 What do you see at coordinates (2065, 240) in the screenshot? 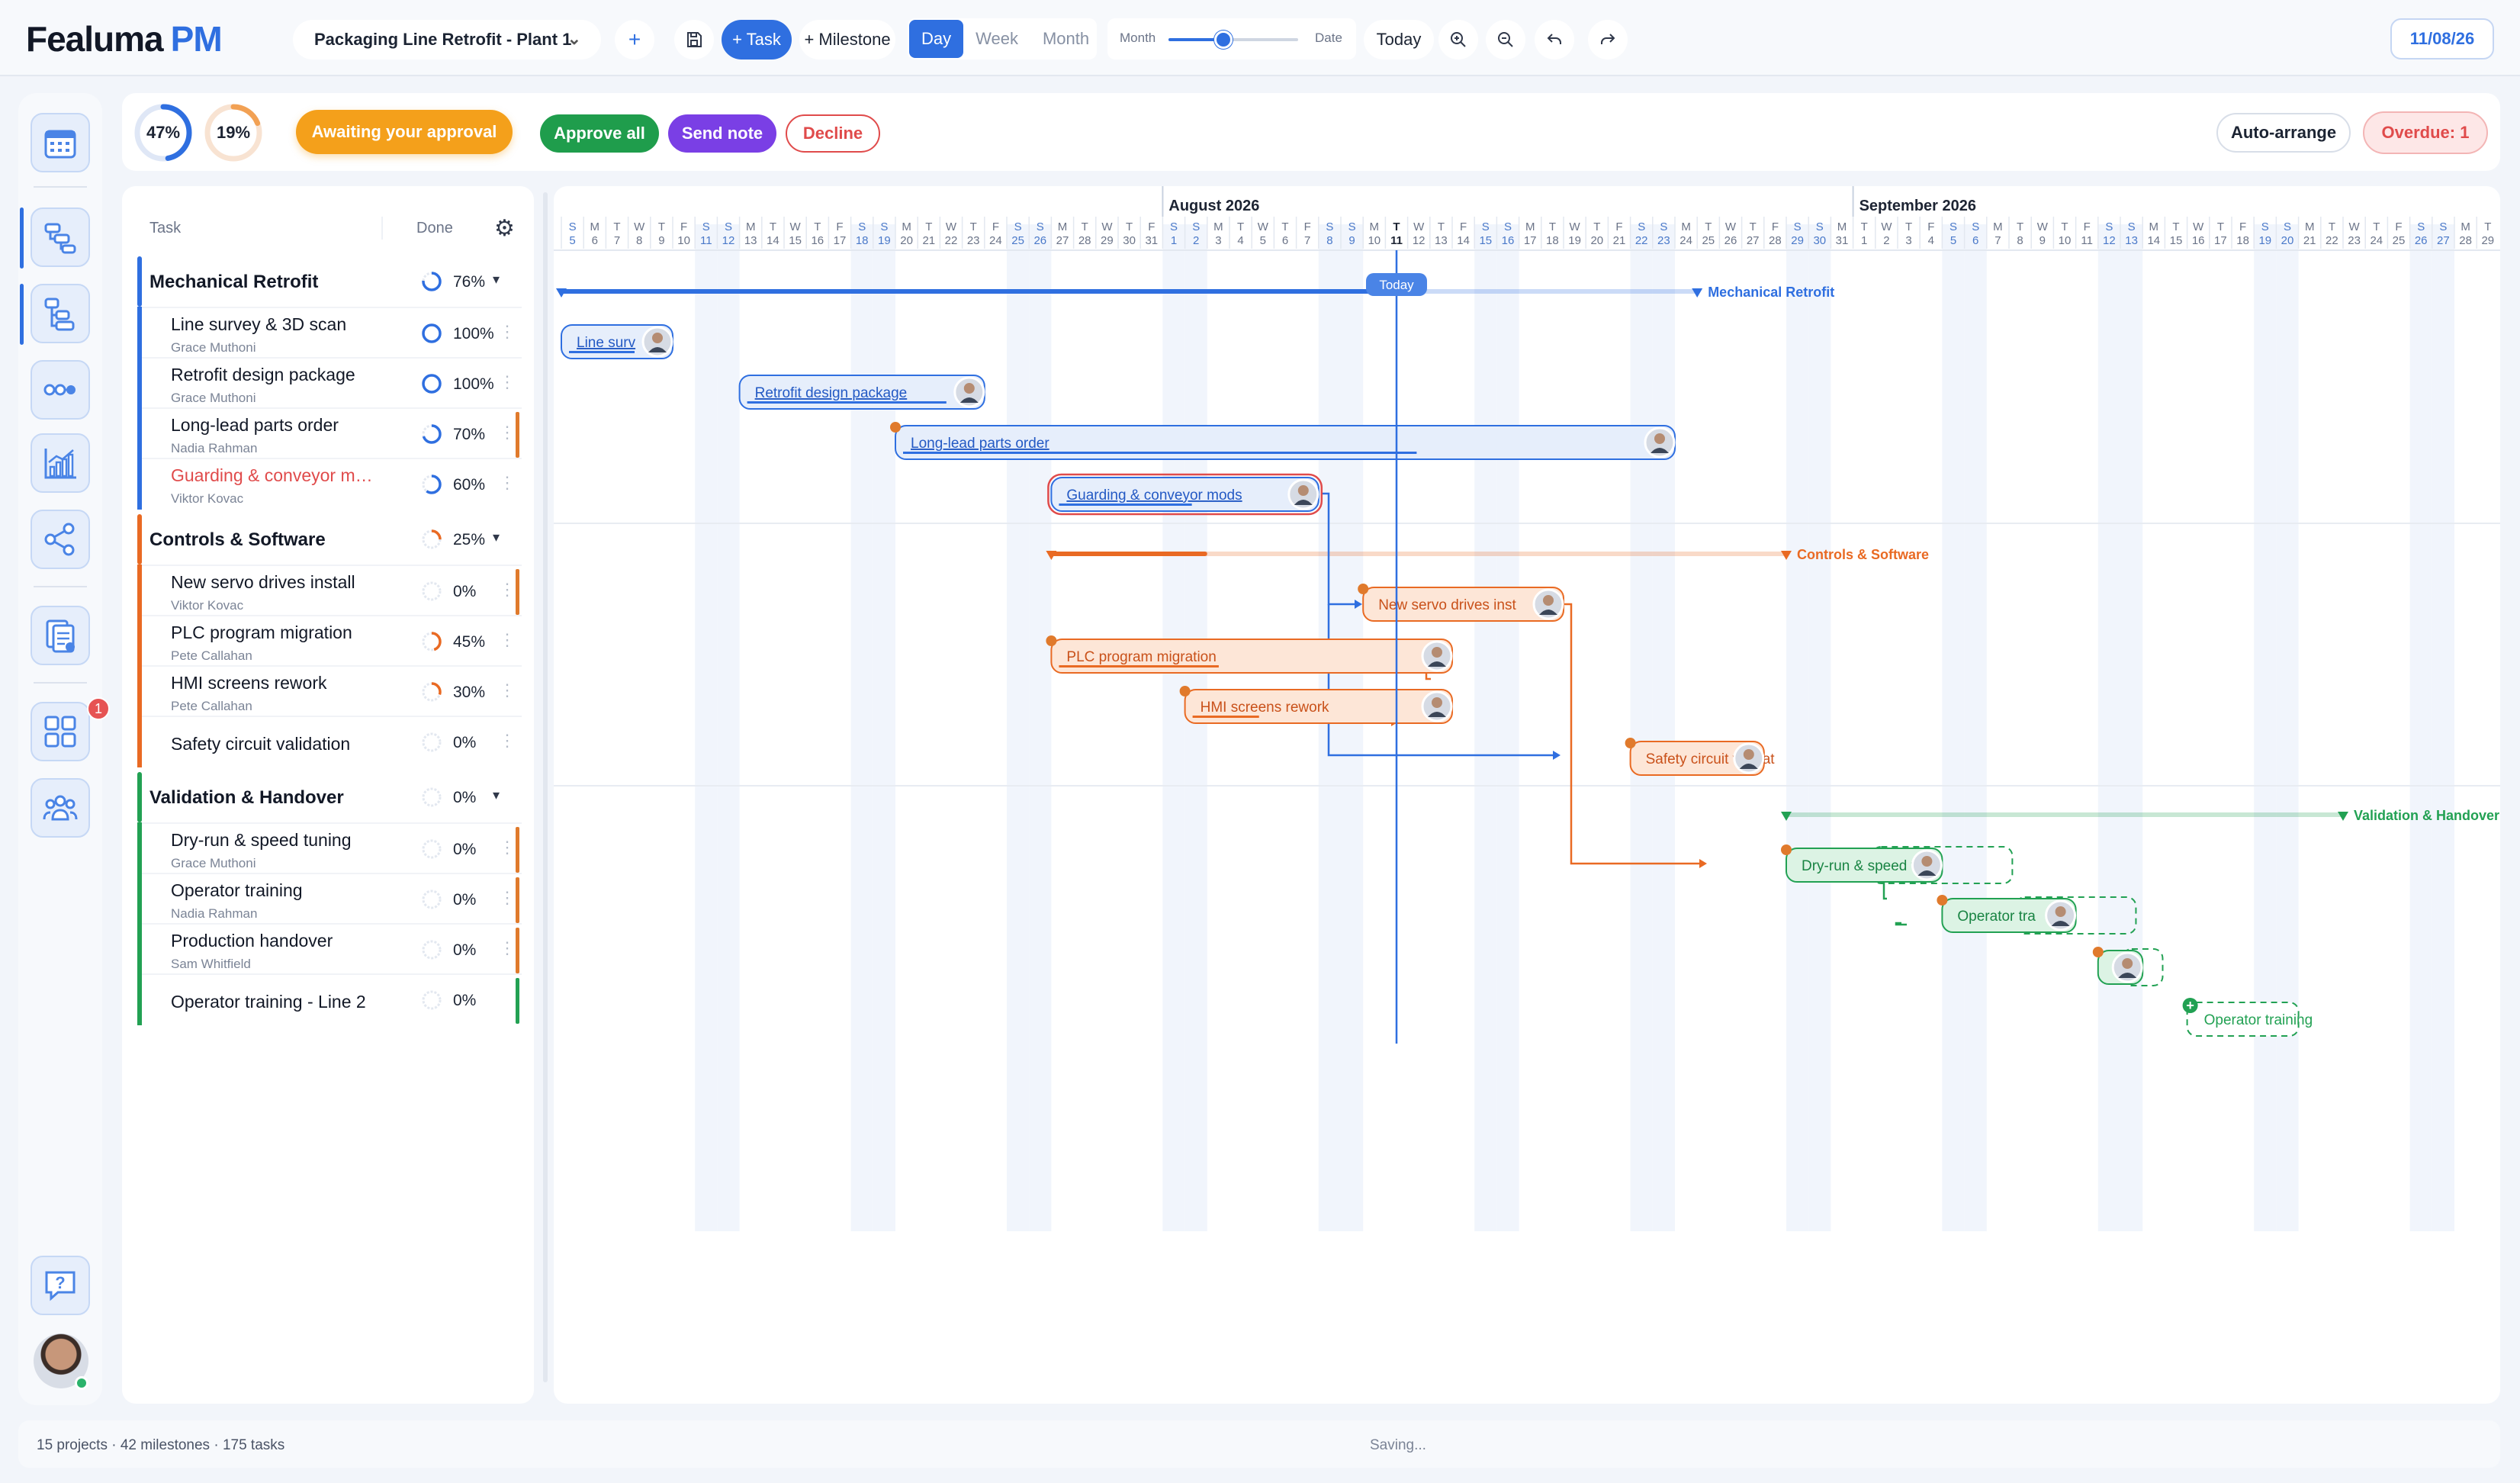
I see `day-number: 10` at bounding box center [2065, 240].